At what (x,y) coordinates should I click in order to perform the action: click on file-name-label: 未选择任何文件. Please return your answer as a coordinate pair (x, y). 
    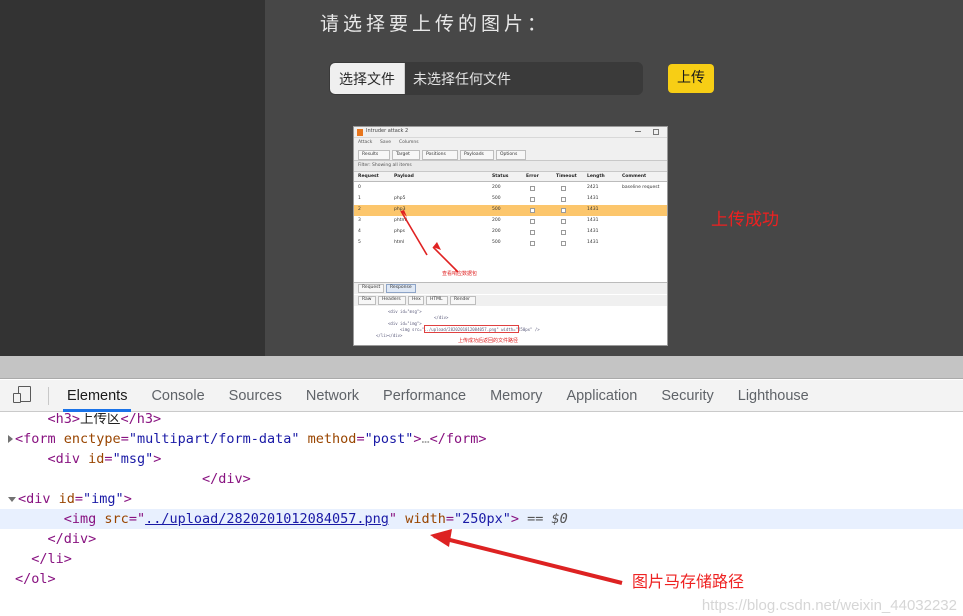
    Looking at the image, I should click on (462, 79).